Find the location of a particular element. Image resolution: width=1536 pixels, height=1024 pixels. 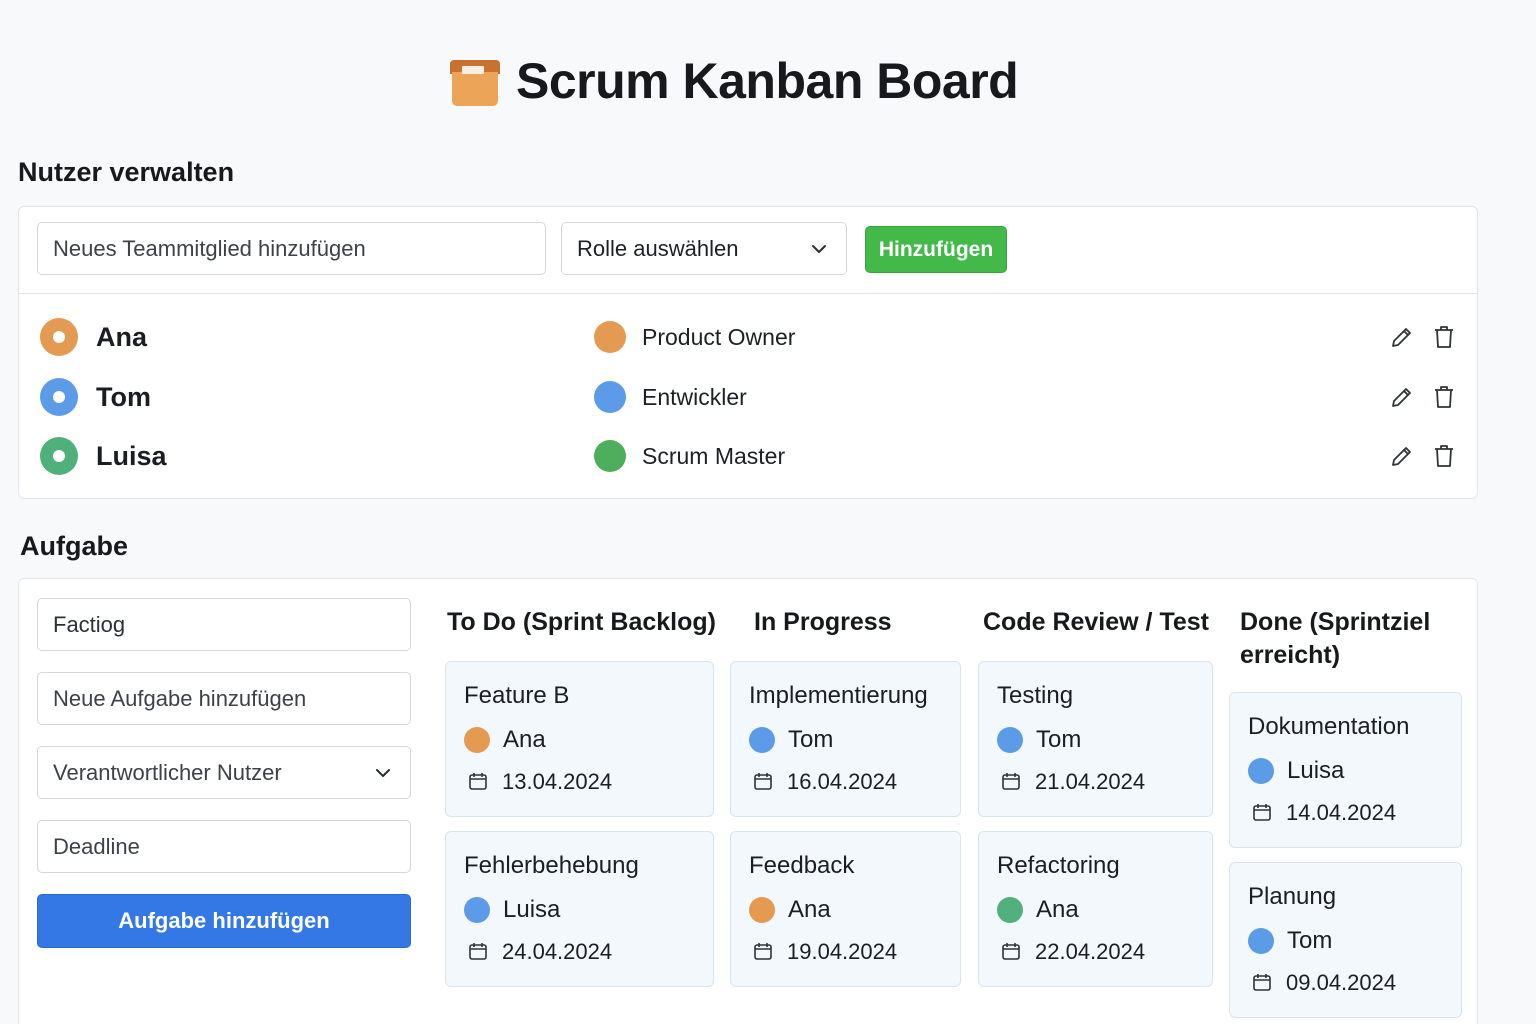

task-title: Planung is located at coordinates (1292, 896).